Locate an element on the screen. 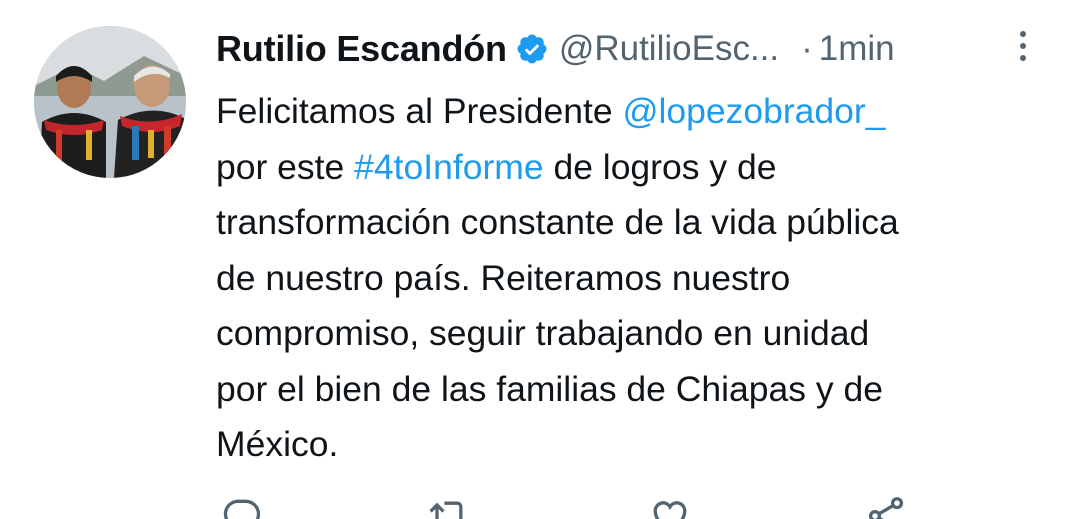  tweet-header: Rutilio Escandón @RutilioEsc... · 1min is located at coordinates (555, 49).